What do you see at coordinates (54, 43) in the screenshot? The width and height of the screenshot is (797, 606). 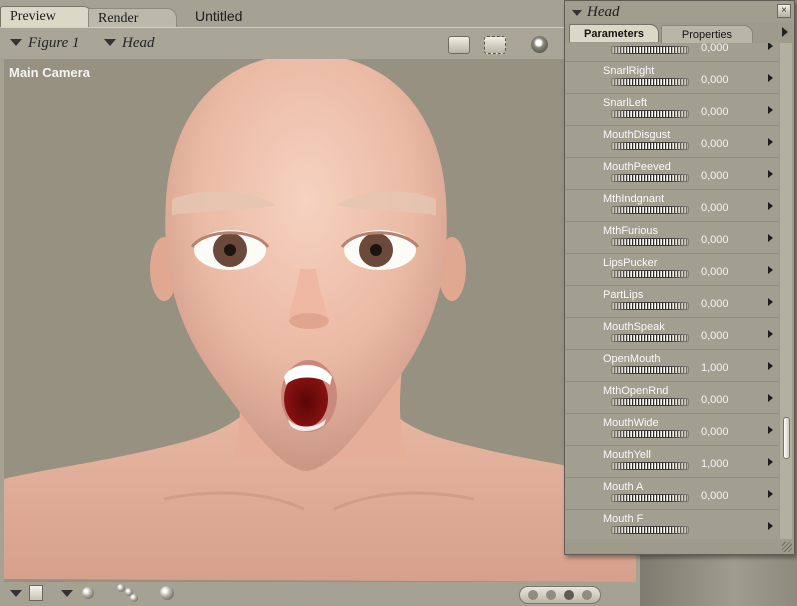 I see `figure-selector-label: Figure 1` at bounding box center [54, 43].